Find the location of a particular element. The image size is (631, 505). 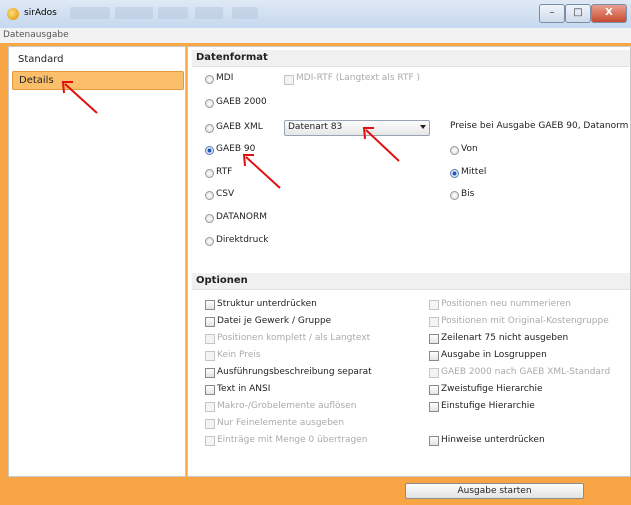

annotation-arrow is located at coordinates (230, 135).